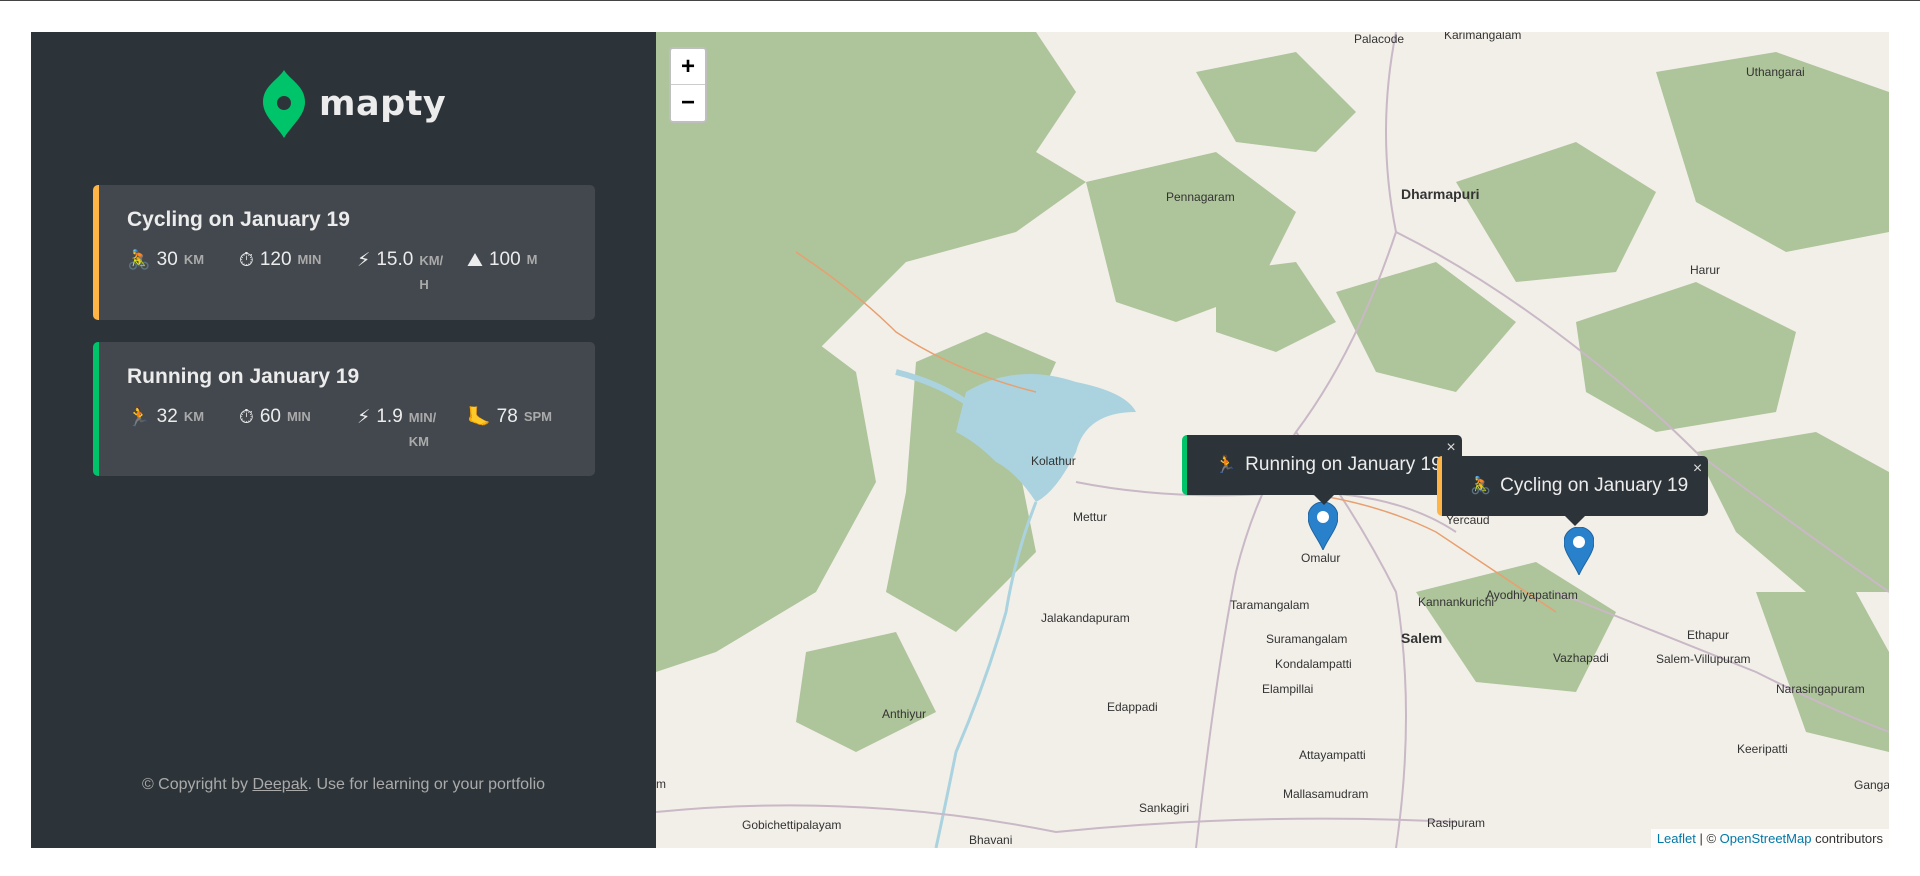 Image resolution: width=1920 pixels, height=876 pixels. Describe the element at coordinates (183, 273) in the screenshot. I see `distance-detail: 🚴 30 KM` at that location.